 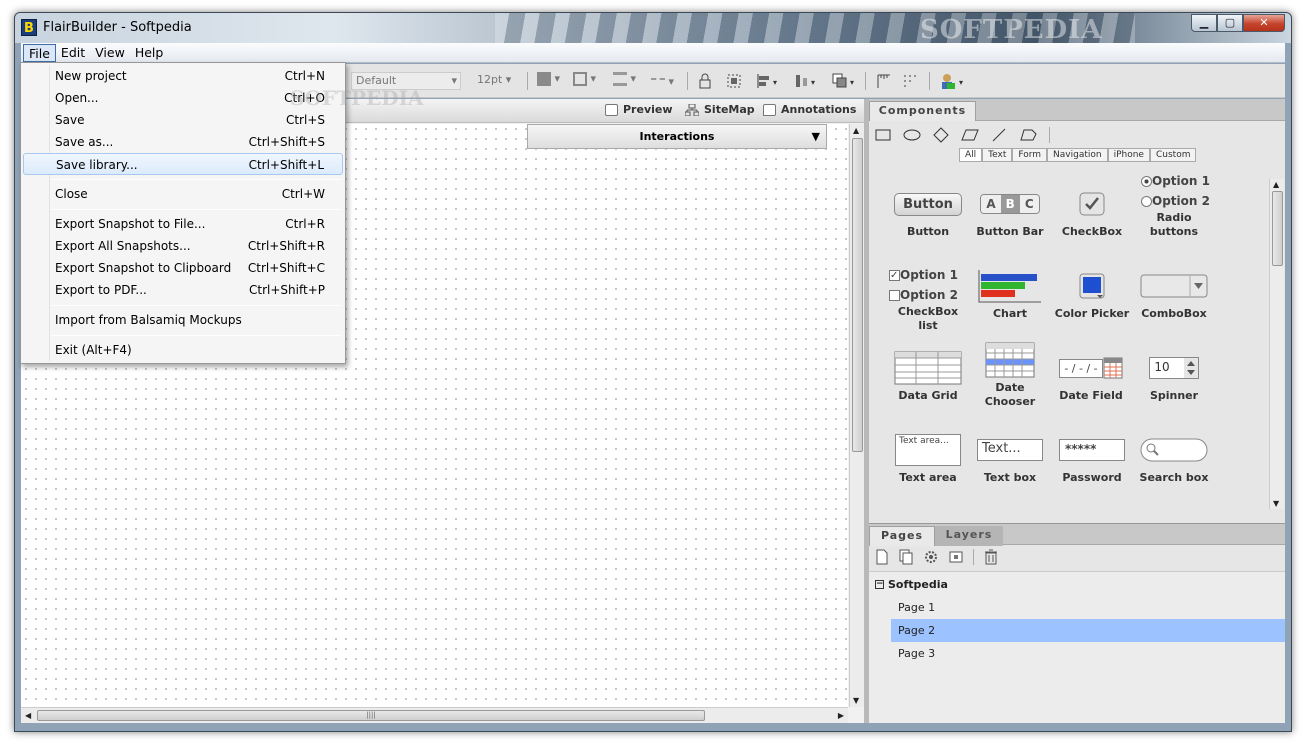 What do you see at coordinates (912, 135) in the screenshot?
I see `ellipse-shape-icon` at bounding box center [912, 135].